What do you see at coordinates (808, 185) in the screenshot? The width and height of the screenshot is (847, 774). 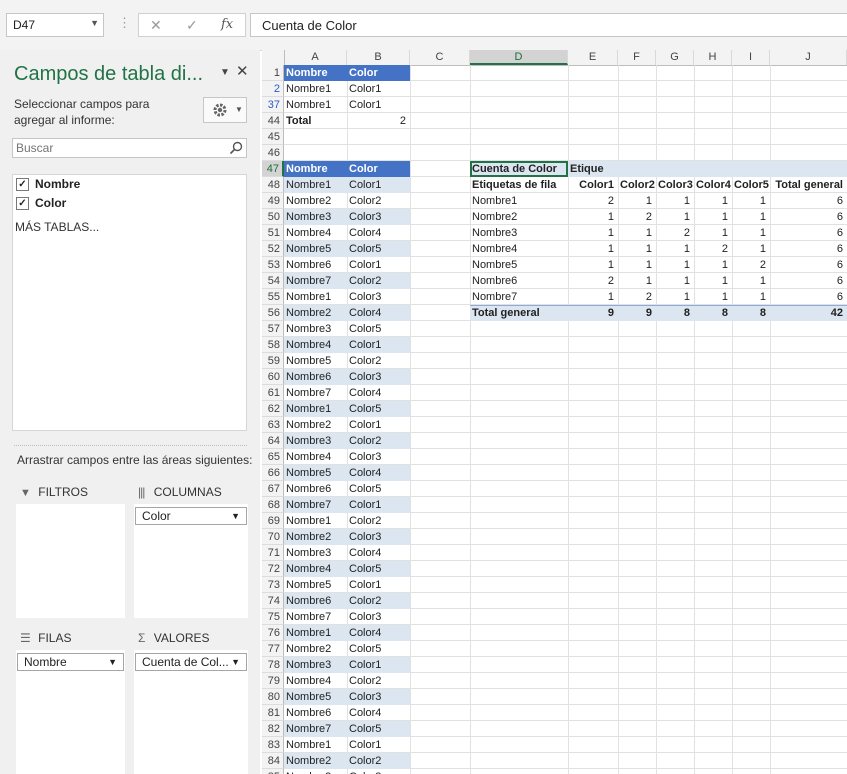 I see `pivot-column-header: Total general` at bounding box center [808, 185].